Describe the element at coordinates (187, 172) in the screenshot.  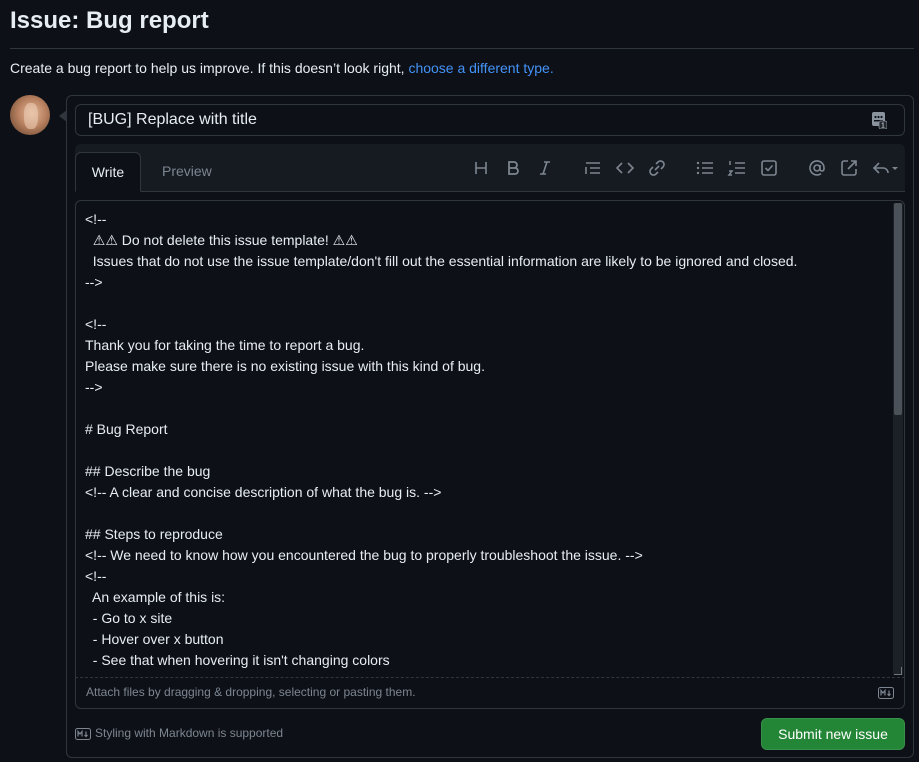
I see `tab-preview: Preview` at that location.